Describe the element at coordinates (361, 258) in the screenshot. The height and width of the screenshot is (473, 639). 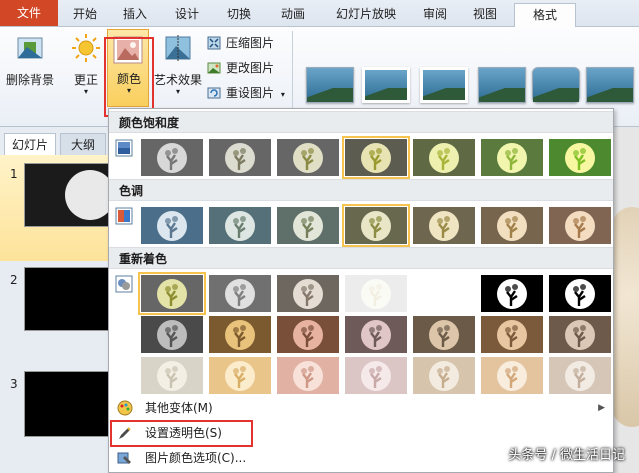
I see `section-recolor: 重新着色` at that location.